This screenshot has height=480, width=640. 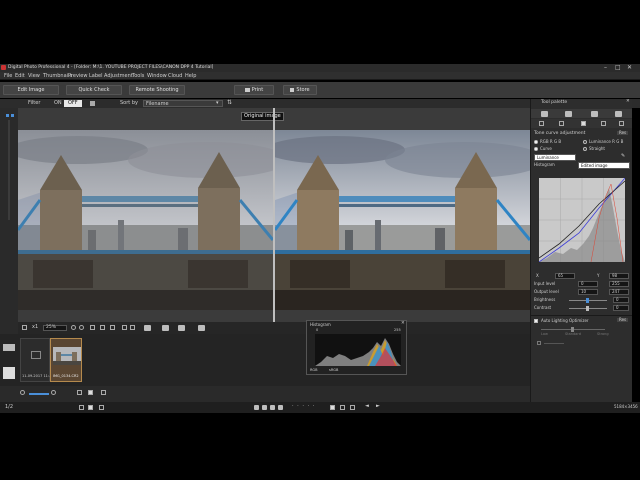 I want to click on tab-tone-icon, so click(x=568, y=114).